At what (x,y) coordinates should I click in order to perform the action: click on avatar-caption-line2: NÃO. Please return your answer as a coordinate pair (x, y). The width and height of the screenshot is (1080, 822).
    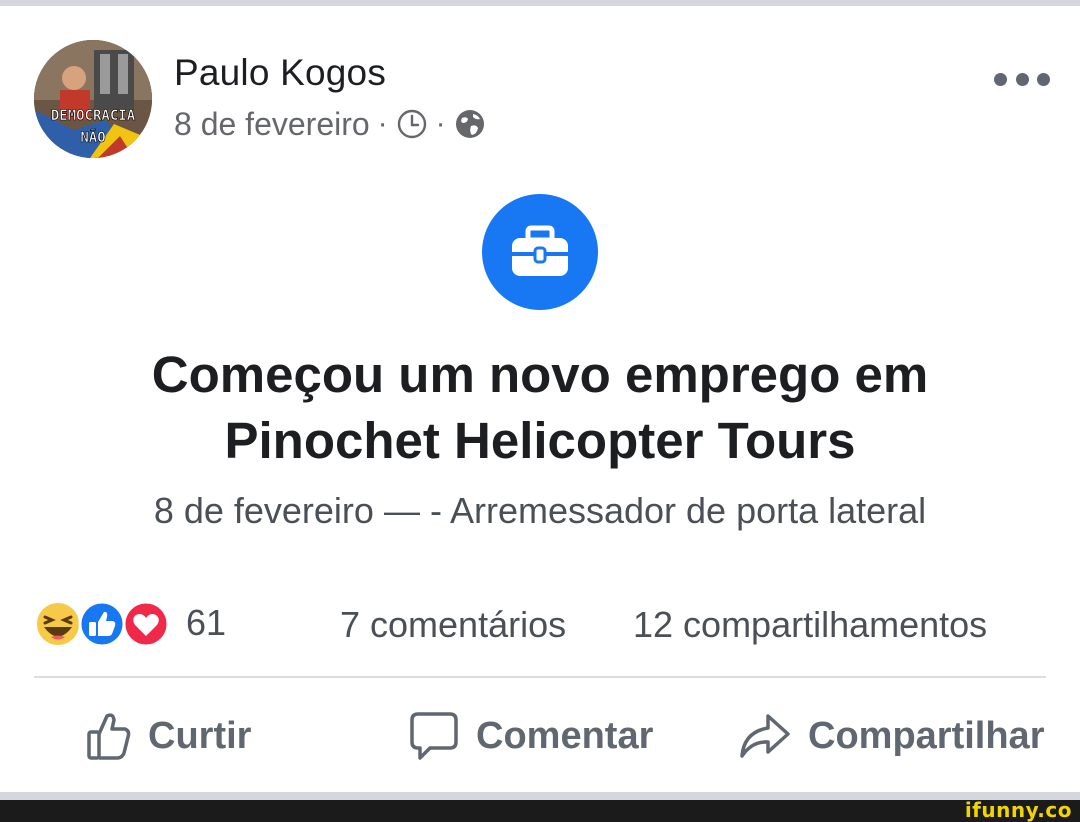
    Looking at the image, I should click on (92, 137).